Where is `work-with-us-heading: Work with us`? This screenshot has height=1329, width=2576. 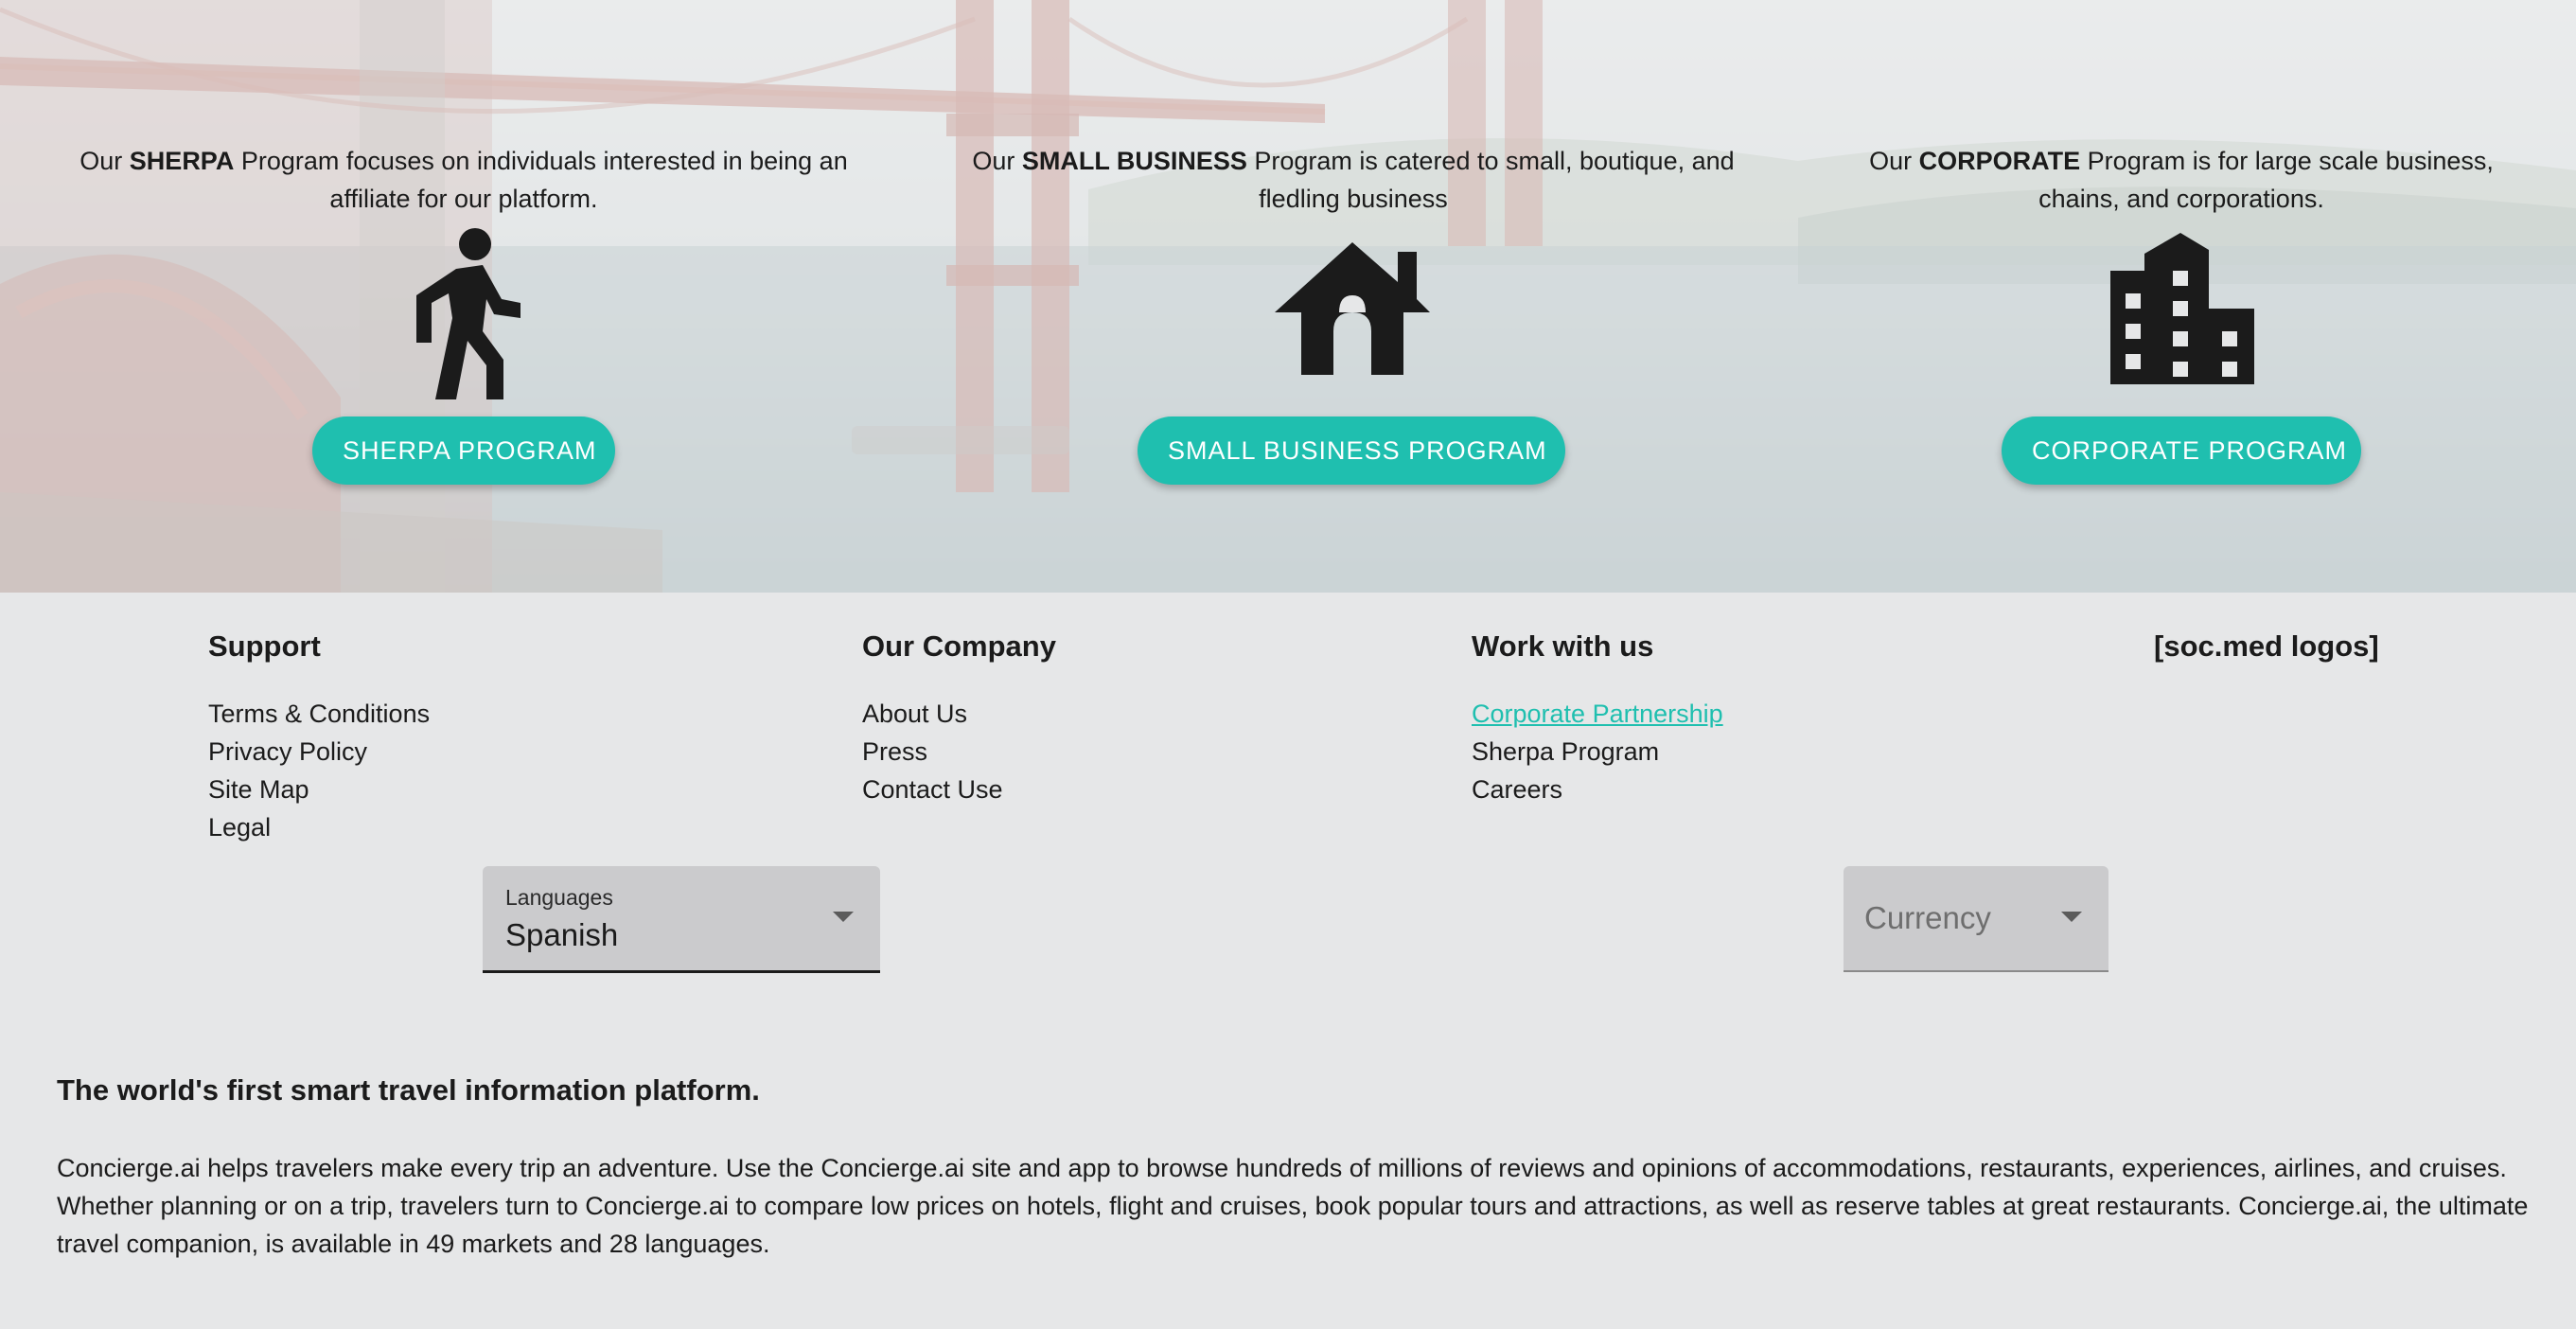 work-with-us-heading: Work with us is located at coordinates (1563, 646).